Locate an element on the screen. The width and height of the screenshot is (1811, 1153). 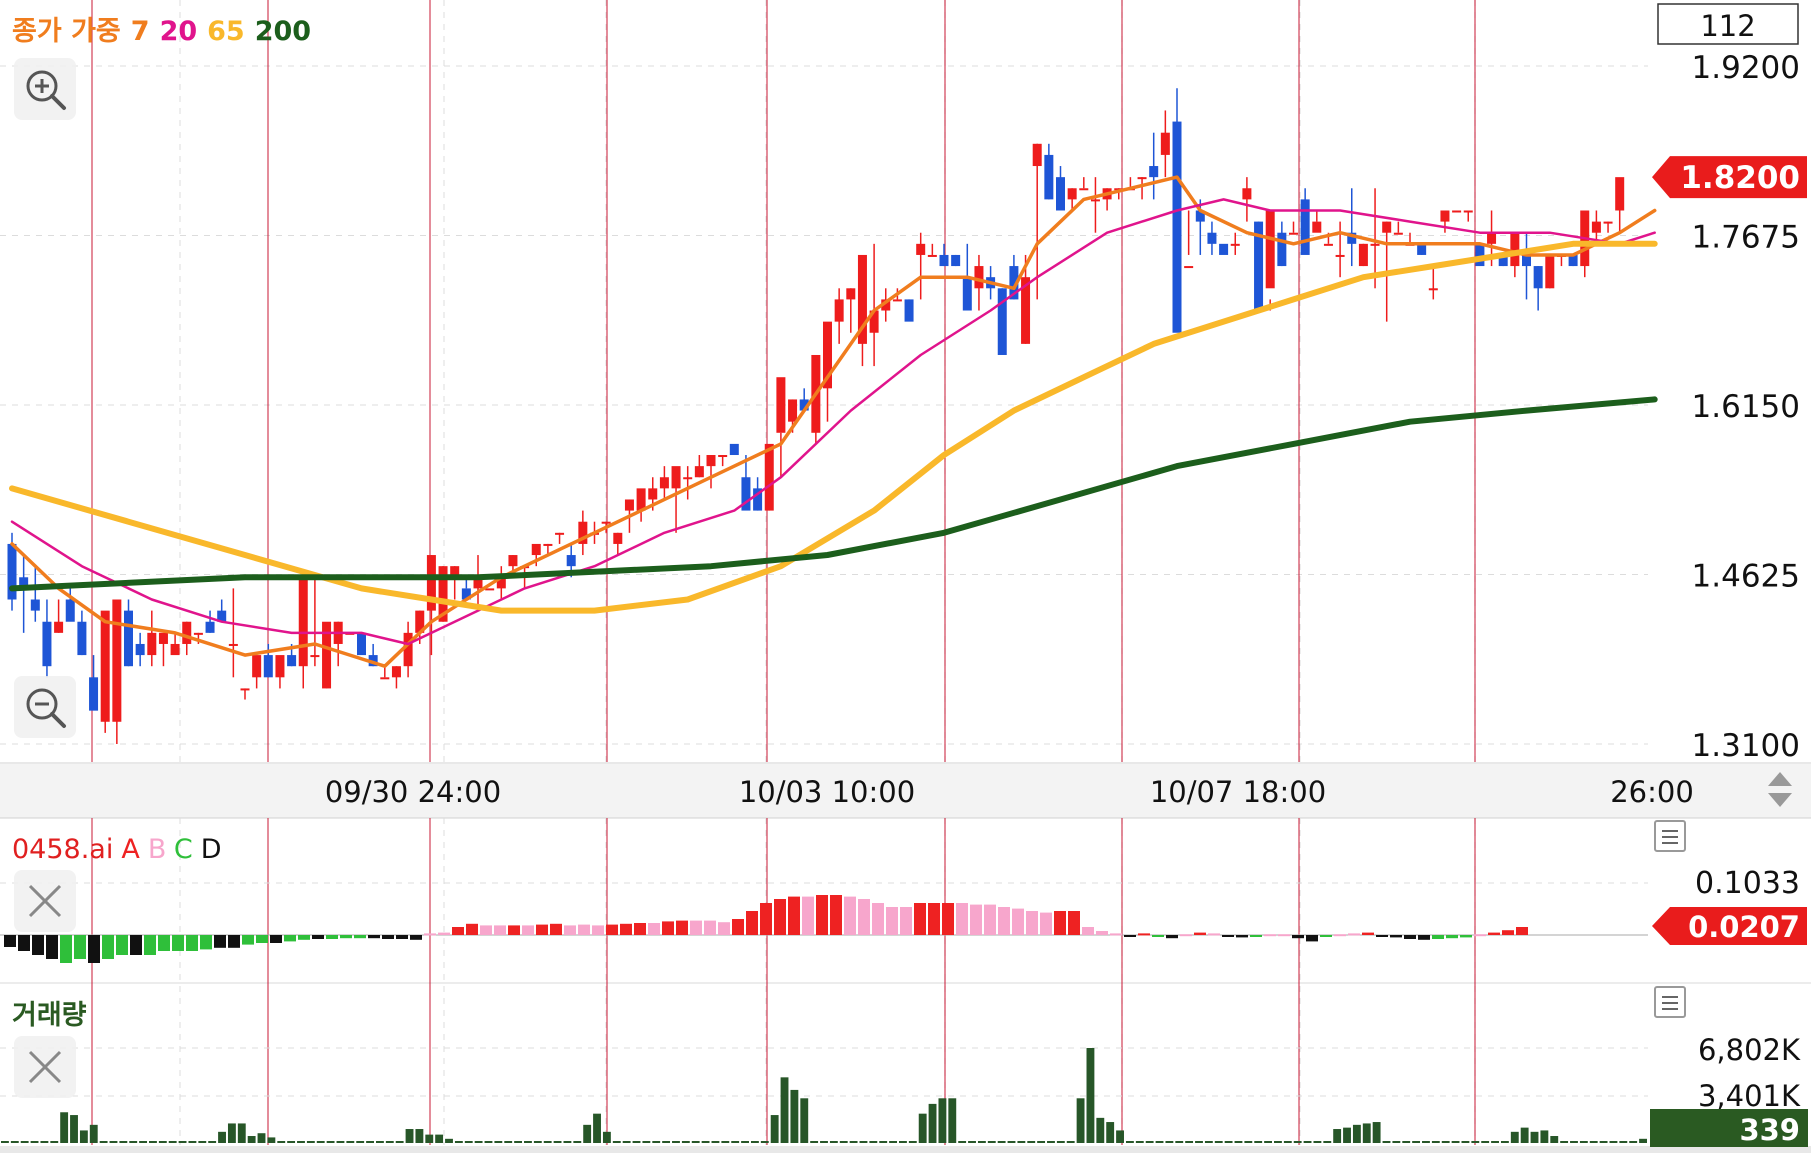
volume-menu-button is located at coordinates (1670, 1002).